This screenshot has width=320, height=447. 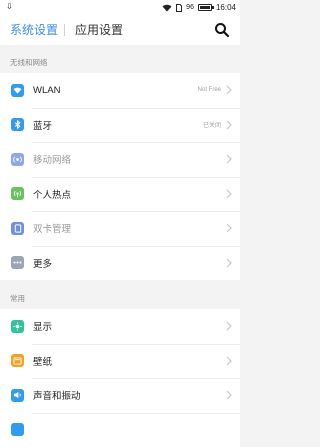 What do you see at coordinates (42, 263) in the screenshot?
I see `settings-item-label: 更多` at bounding box center [42, 263].